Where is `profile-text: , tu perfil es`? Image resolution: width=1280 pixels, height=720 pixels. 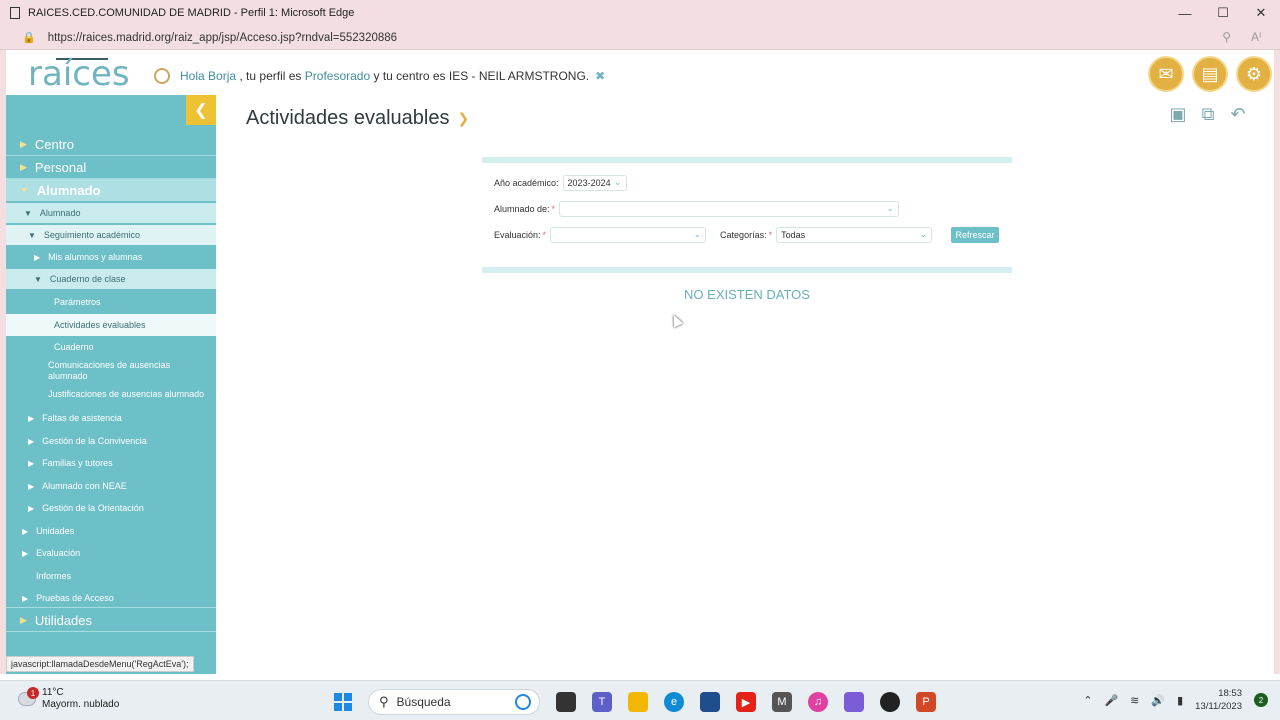
profile-text: , tu perfil es is located at coordinates (270, 76).